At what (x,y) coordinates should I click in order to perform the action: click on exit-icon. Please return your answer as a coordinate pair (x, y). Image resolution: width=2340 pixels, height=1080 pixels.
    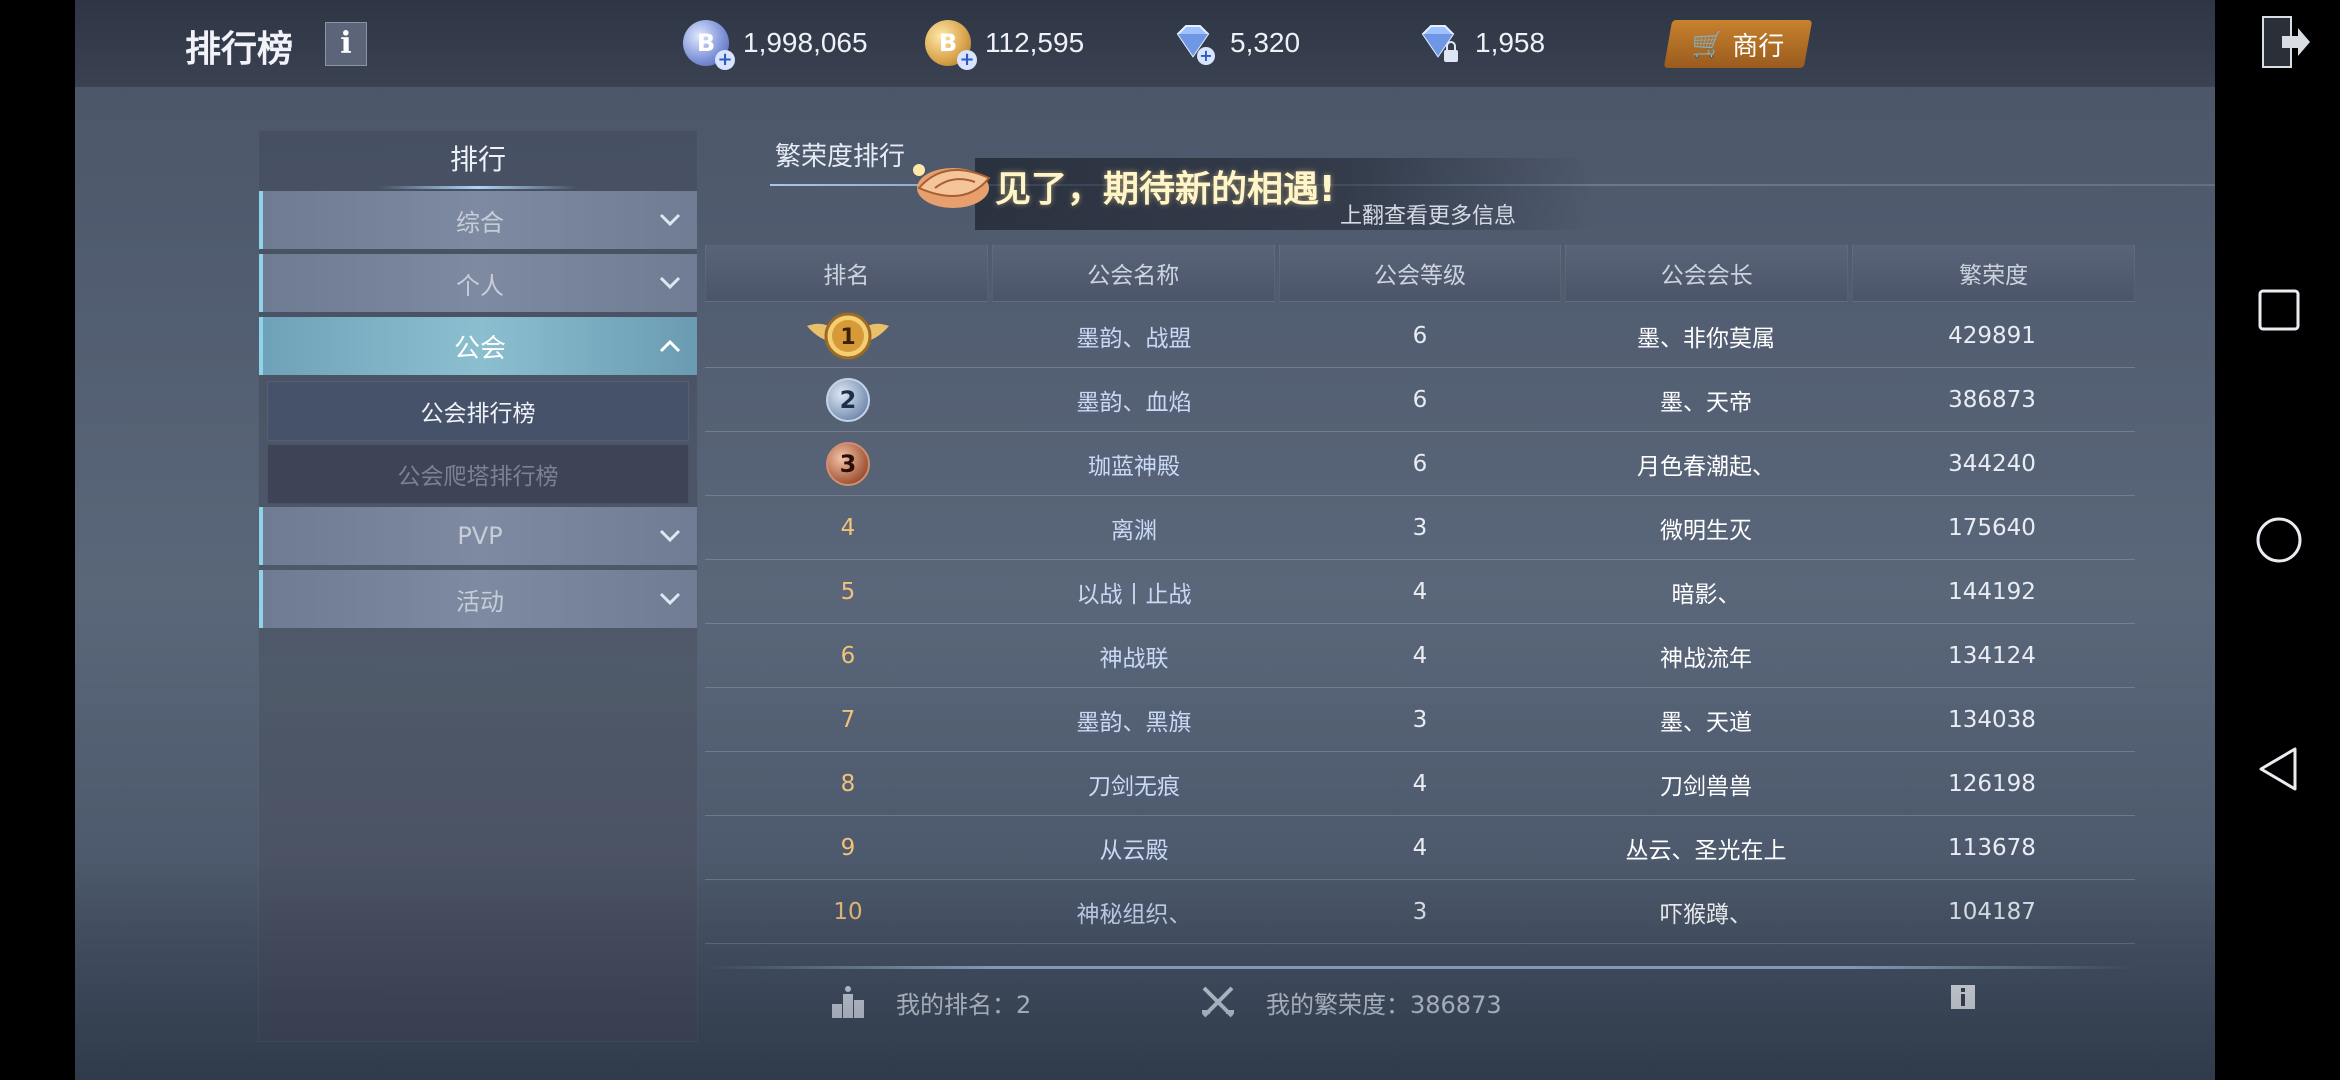
    Looking at the image, I should click on (2286, 42).